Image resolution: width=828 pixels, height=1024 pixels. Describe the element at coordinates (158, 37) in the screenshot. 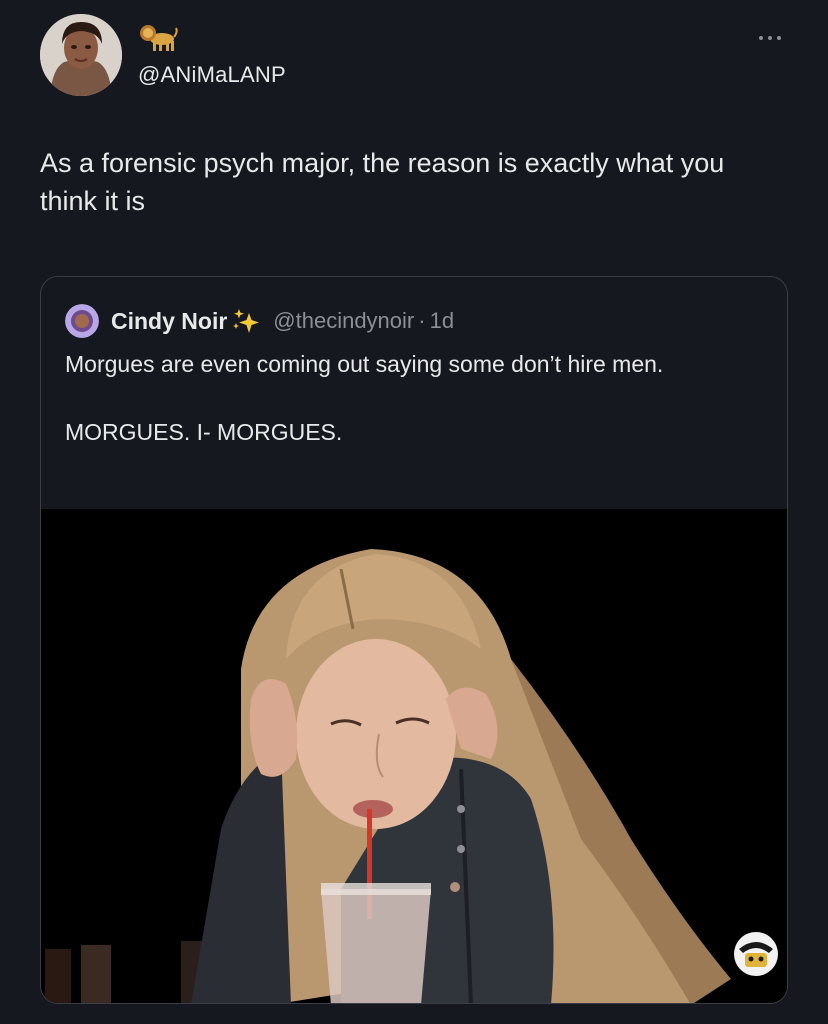

I see `lion-emoji-icon` at that location.